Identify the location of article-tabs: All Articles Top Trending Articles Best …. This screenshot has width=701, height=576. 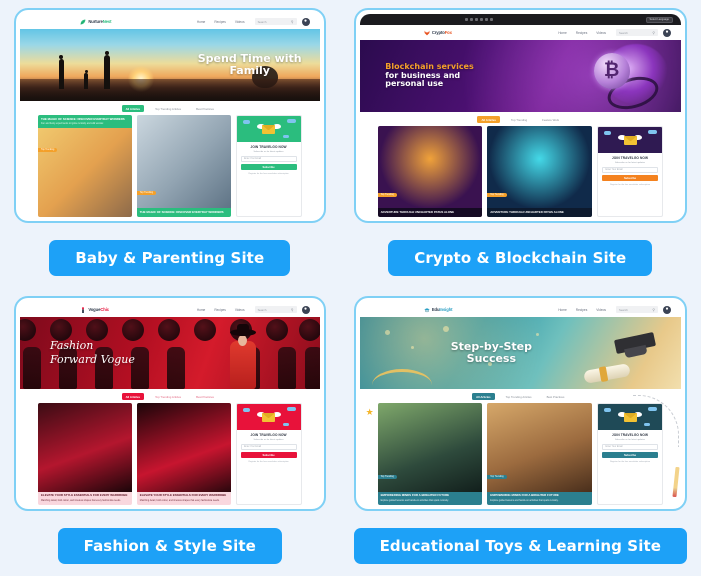
(520, 397).